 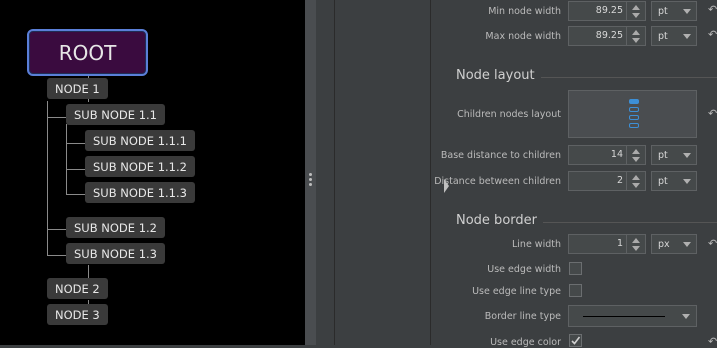 What do you see at coordinates (77, 88) in the screenshot?
I see `node-1: NODE 1` at bounding box center [77, 88].